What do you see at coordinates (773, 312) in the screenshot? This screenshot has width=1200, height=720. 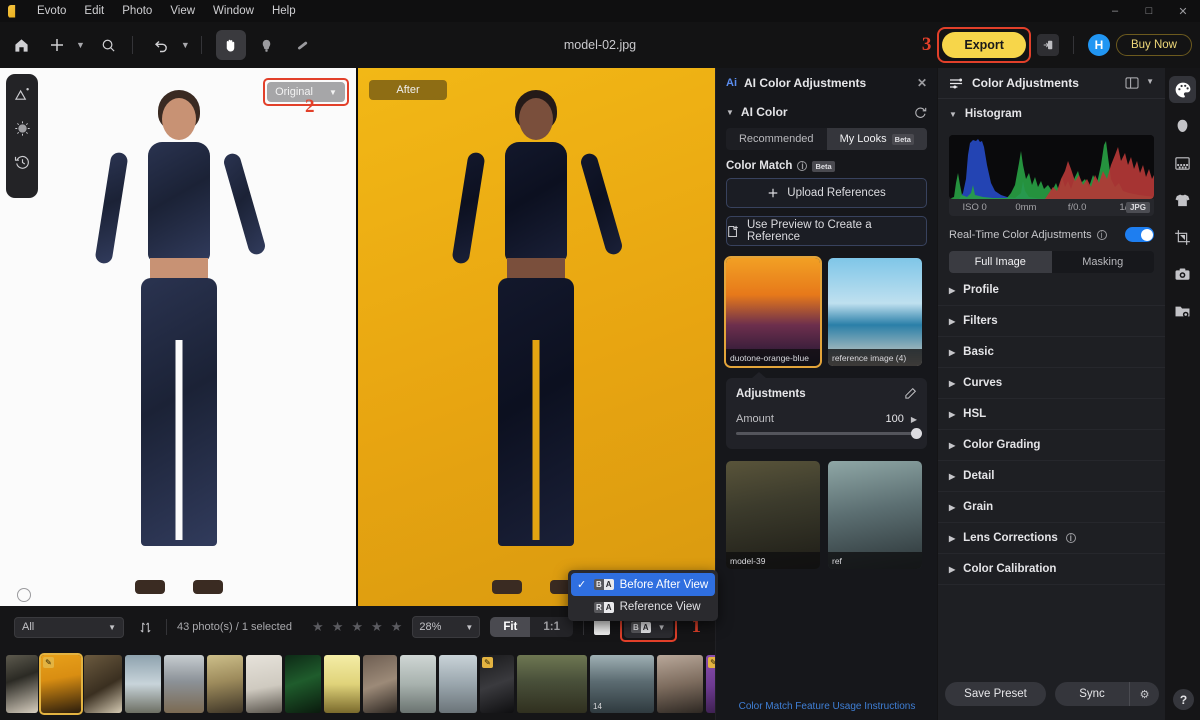 I see `reference-card-duotone: duotone-orange-blue` at bounding box center [773, 312].